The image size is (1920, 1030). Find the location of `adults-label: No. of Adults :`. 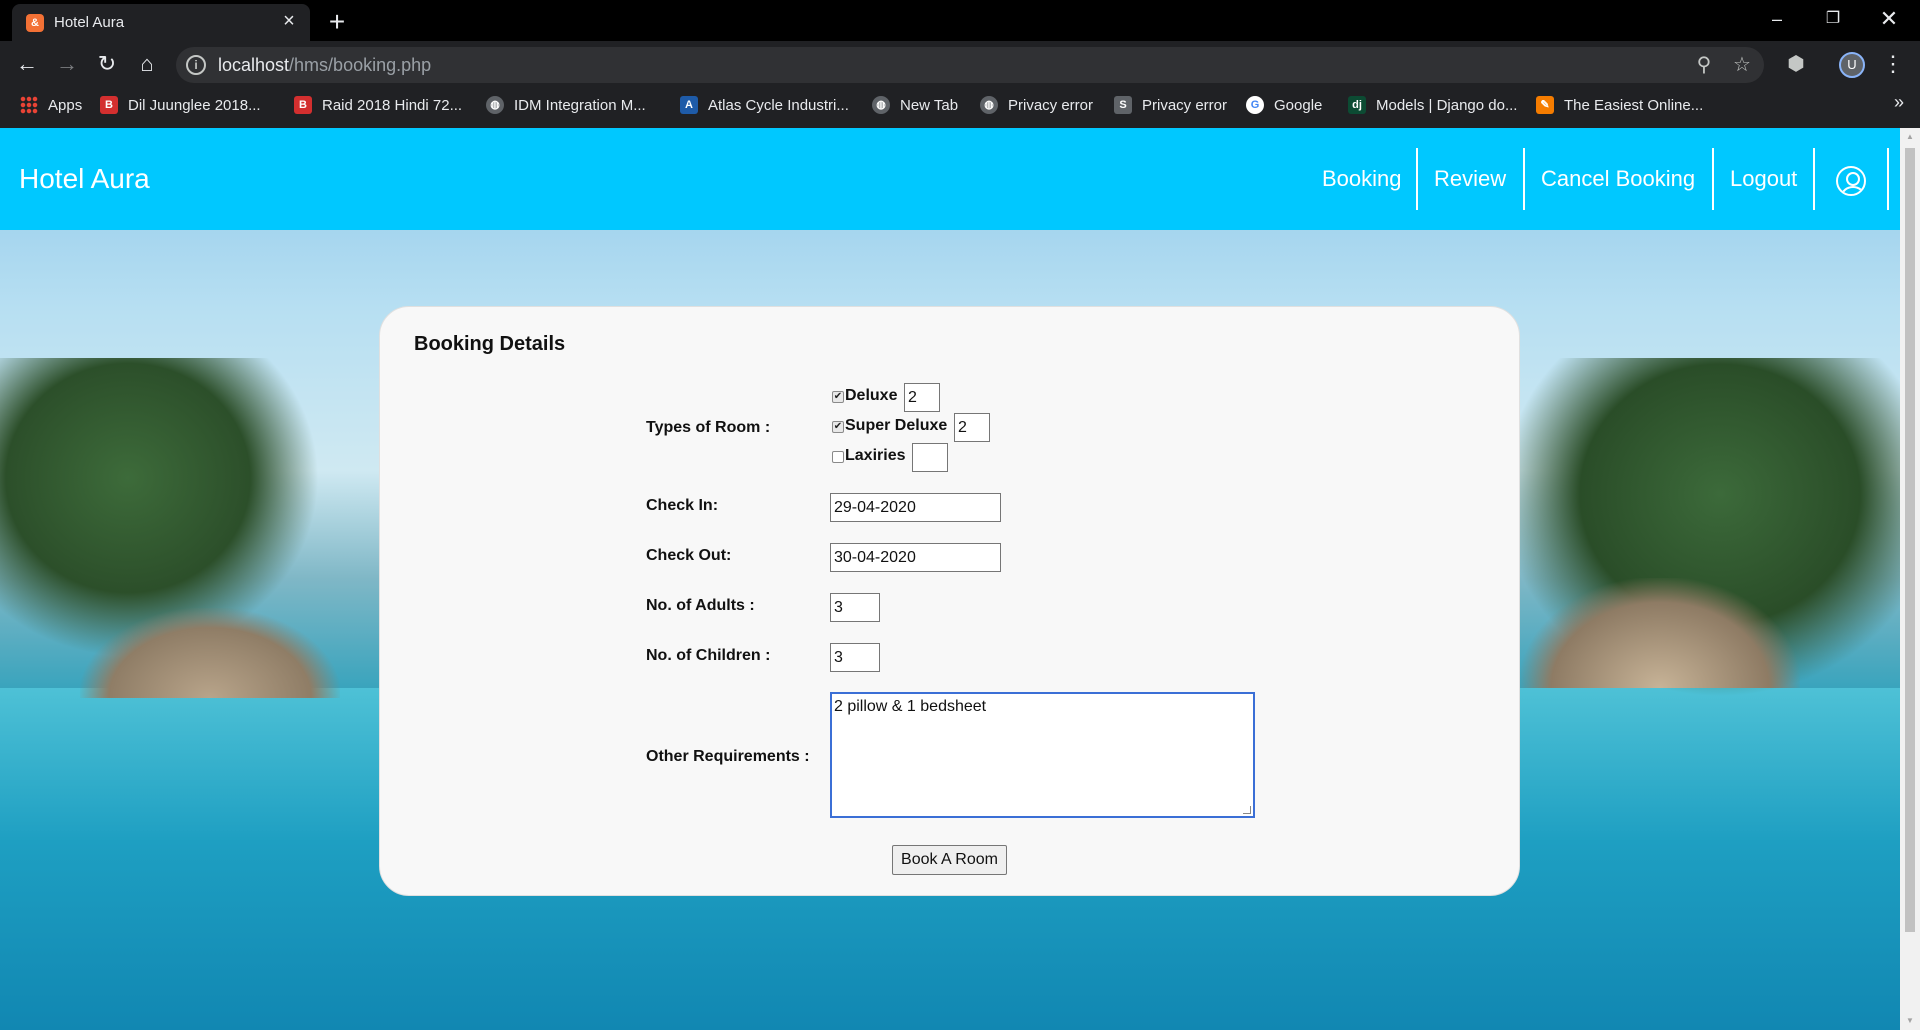

adults-label: No. of Adults : is located at coordinates (700, 605).